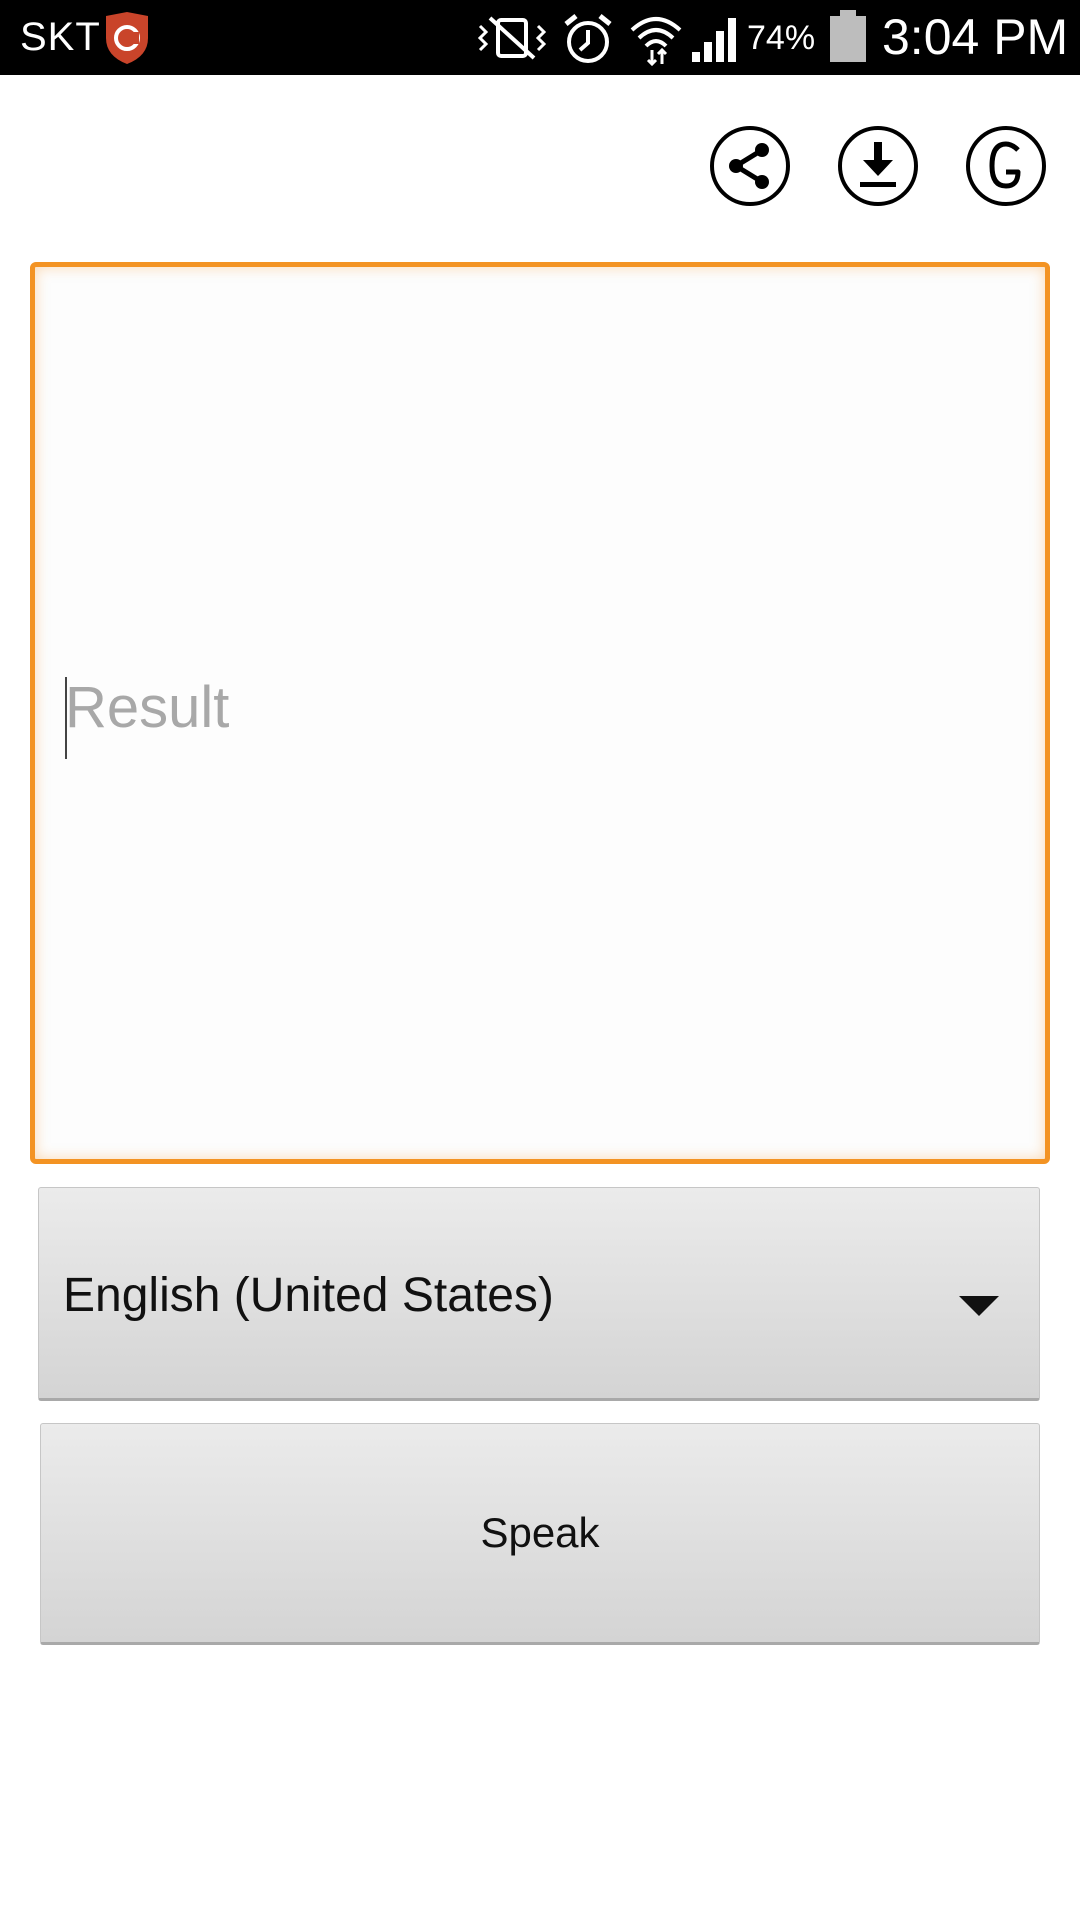  I want to click on google-icon, so click(1005, 165).